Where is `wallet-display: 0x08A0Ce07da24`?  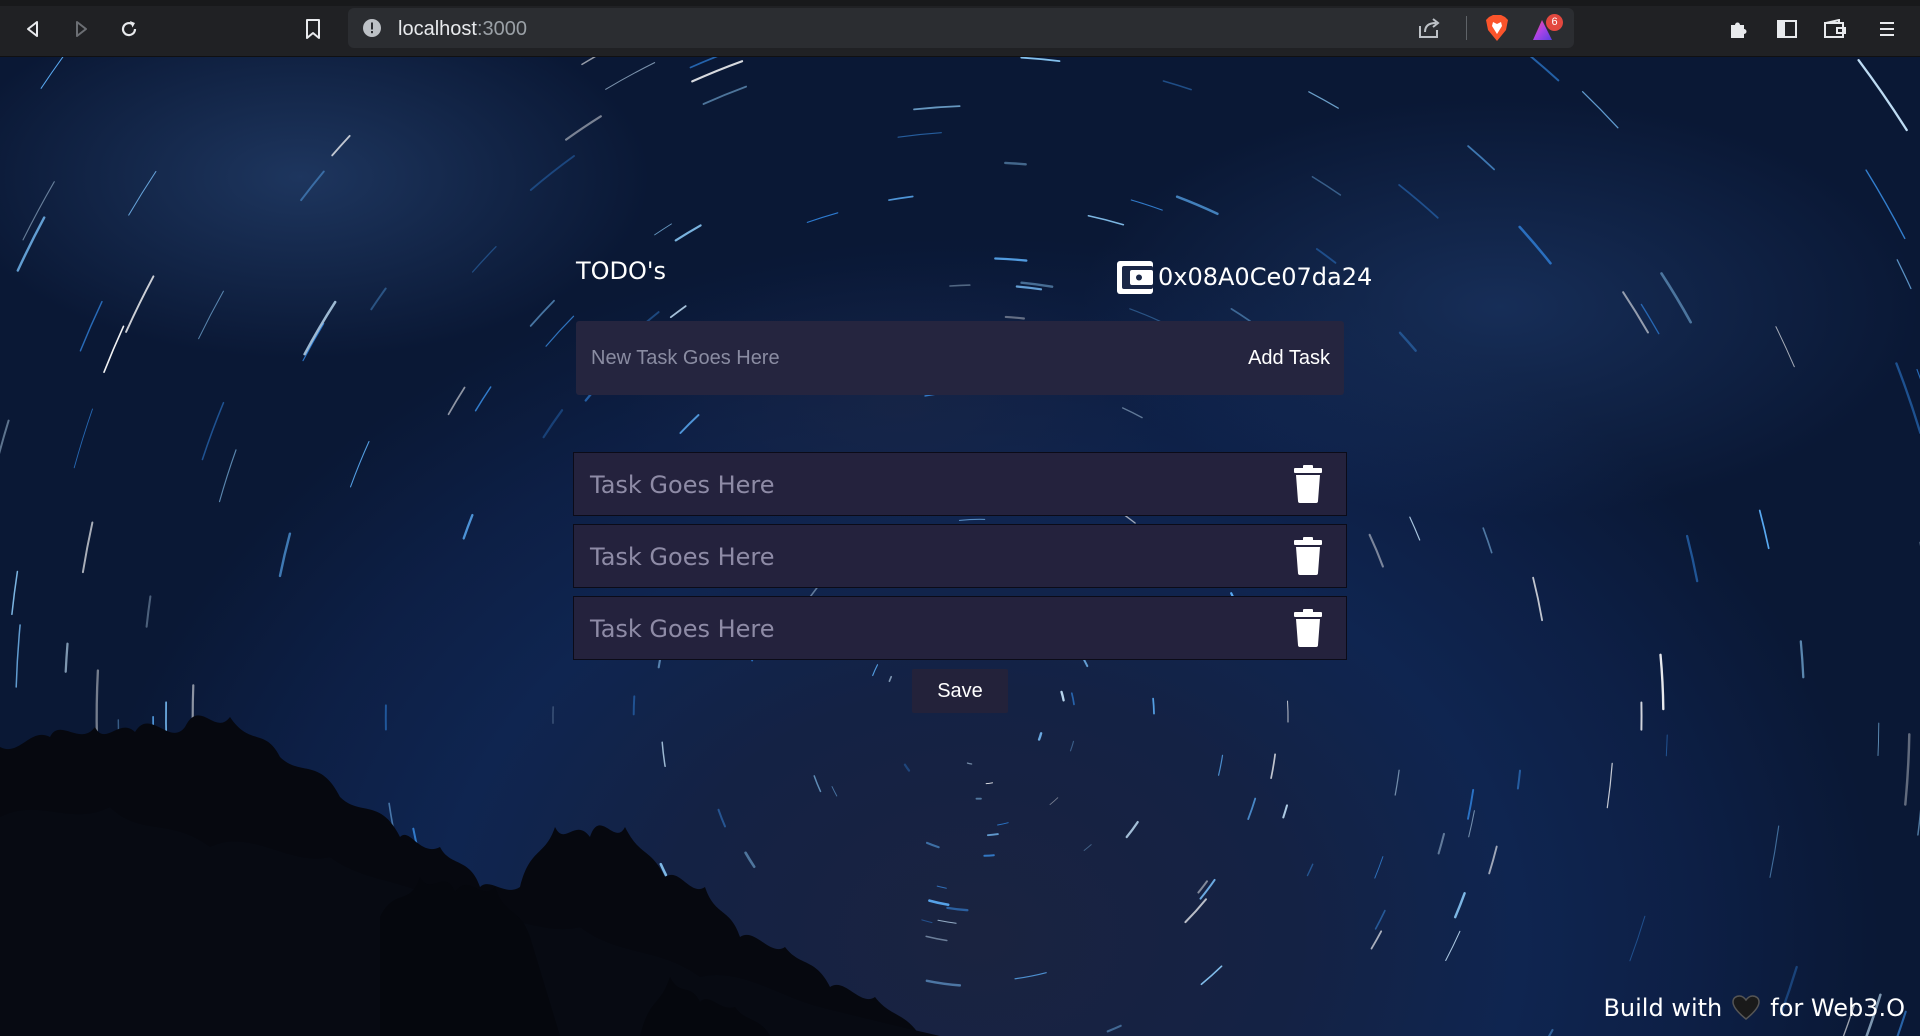 wallet-display: 0x08A0Ce07da24 is located at coordinates (1244, 277).